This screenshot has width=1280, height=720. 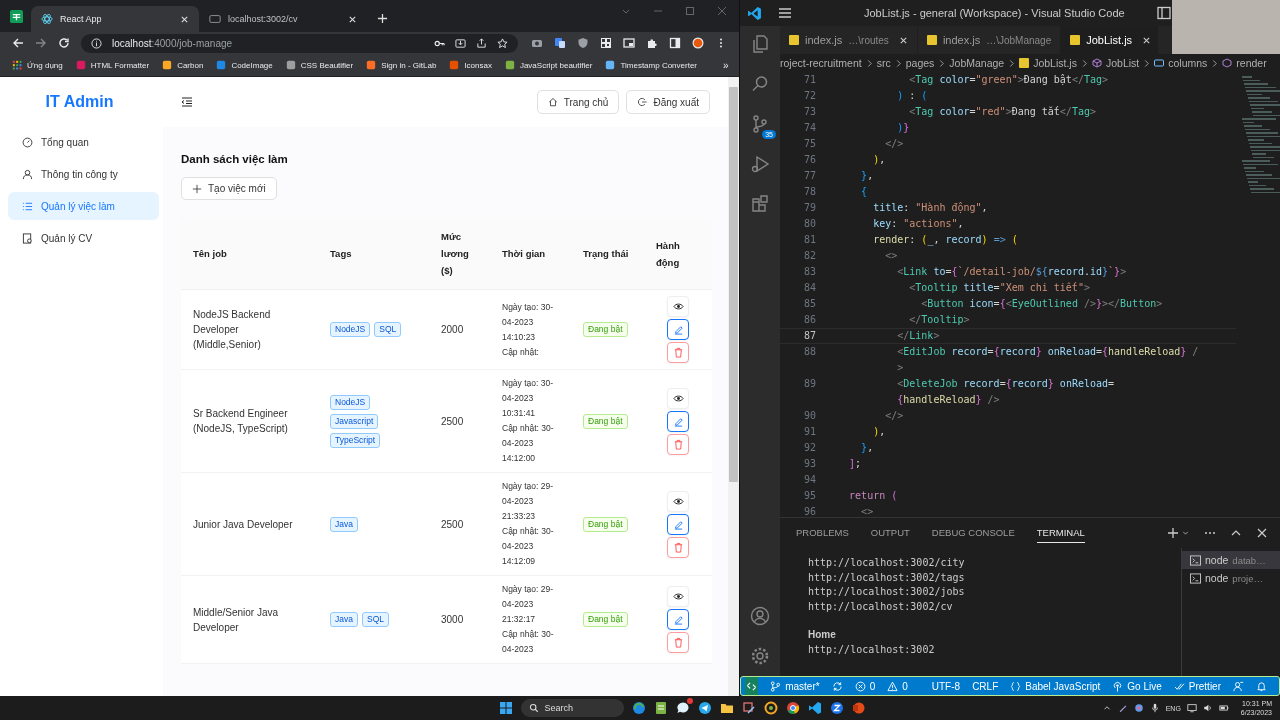 I want to click on sidebar-item: Quản lý CV, so click(x=83, y=238).